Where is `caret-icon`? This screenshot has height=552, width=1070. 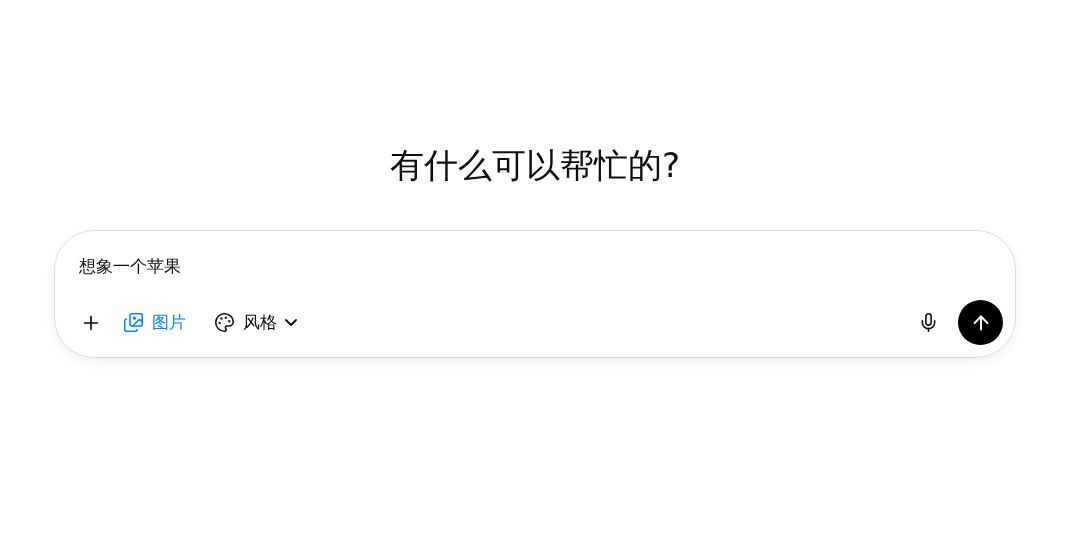
caret-icon is located at coordinates (291, 322).